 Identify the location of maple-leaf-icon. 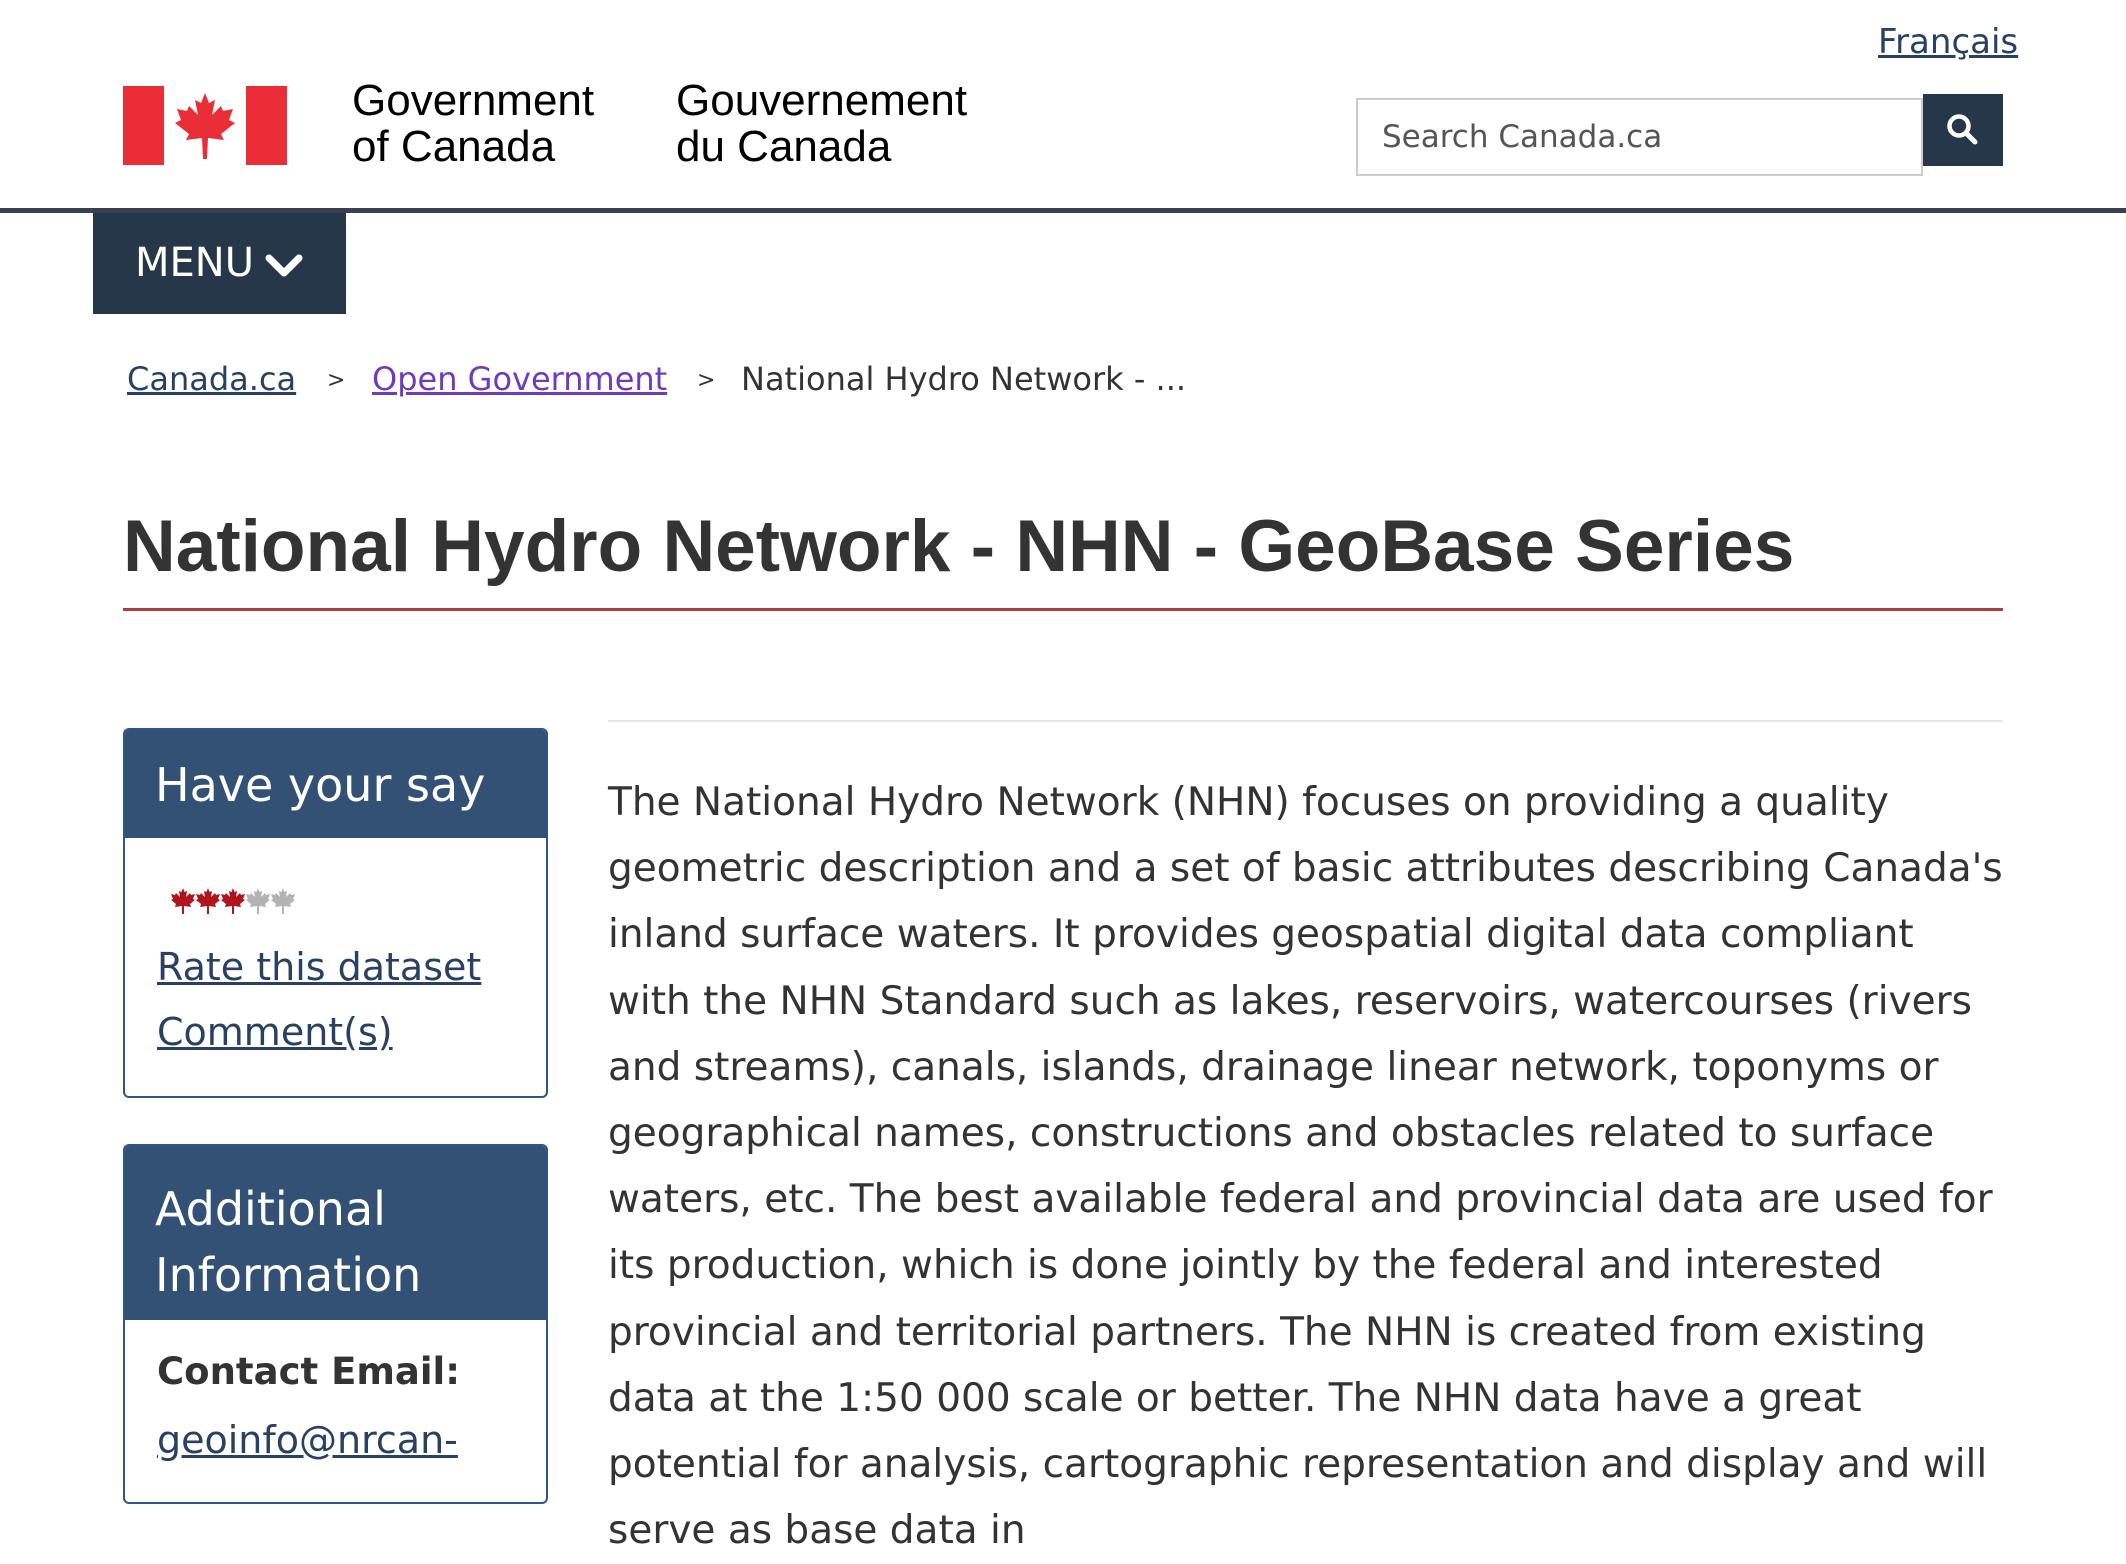
(205, 126).